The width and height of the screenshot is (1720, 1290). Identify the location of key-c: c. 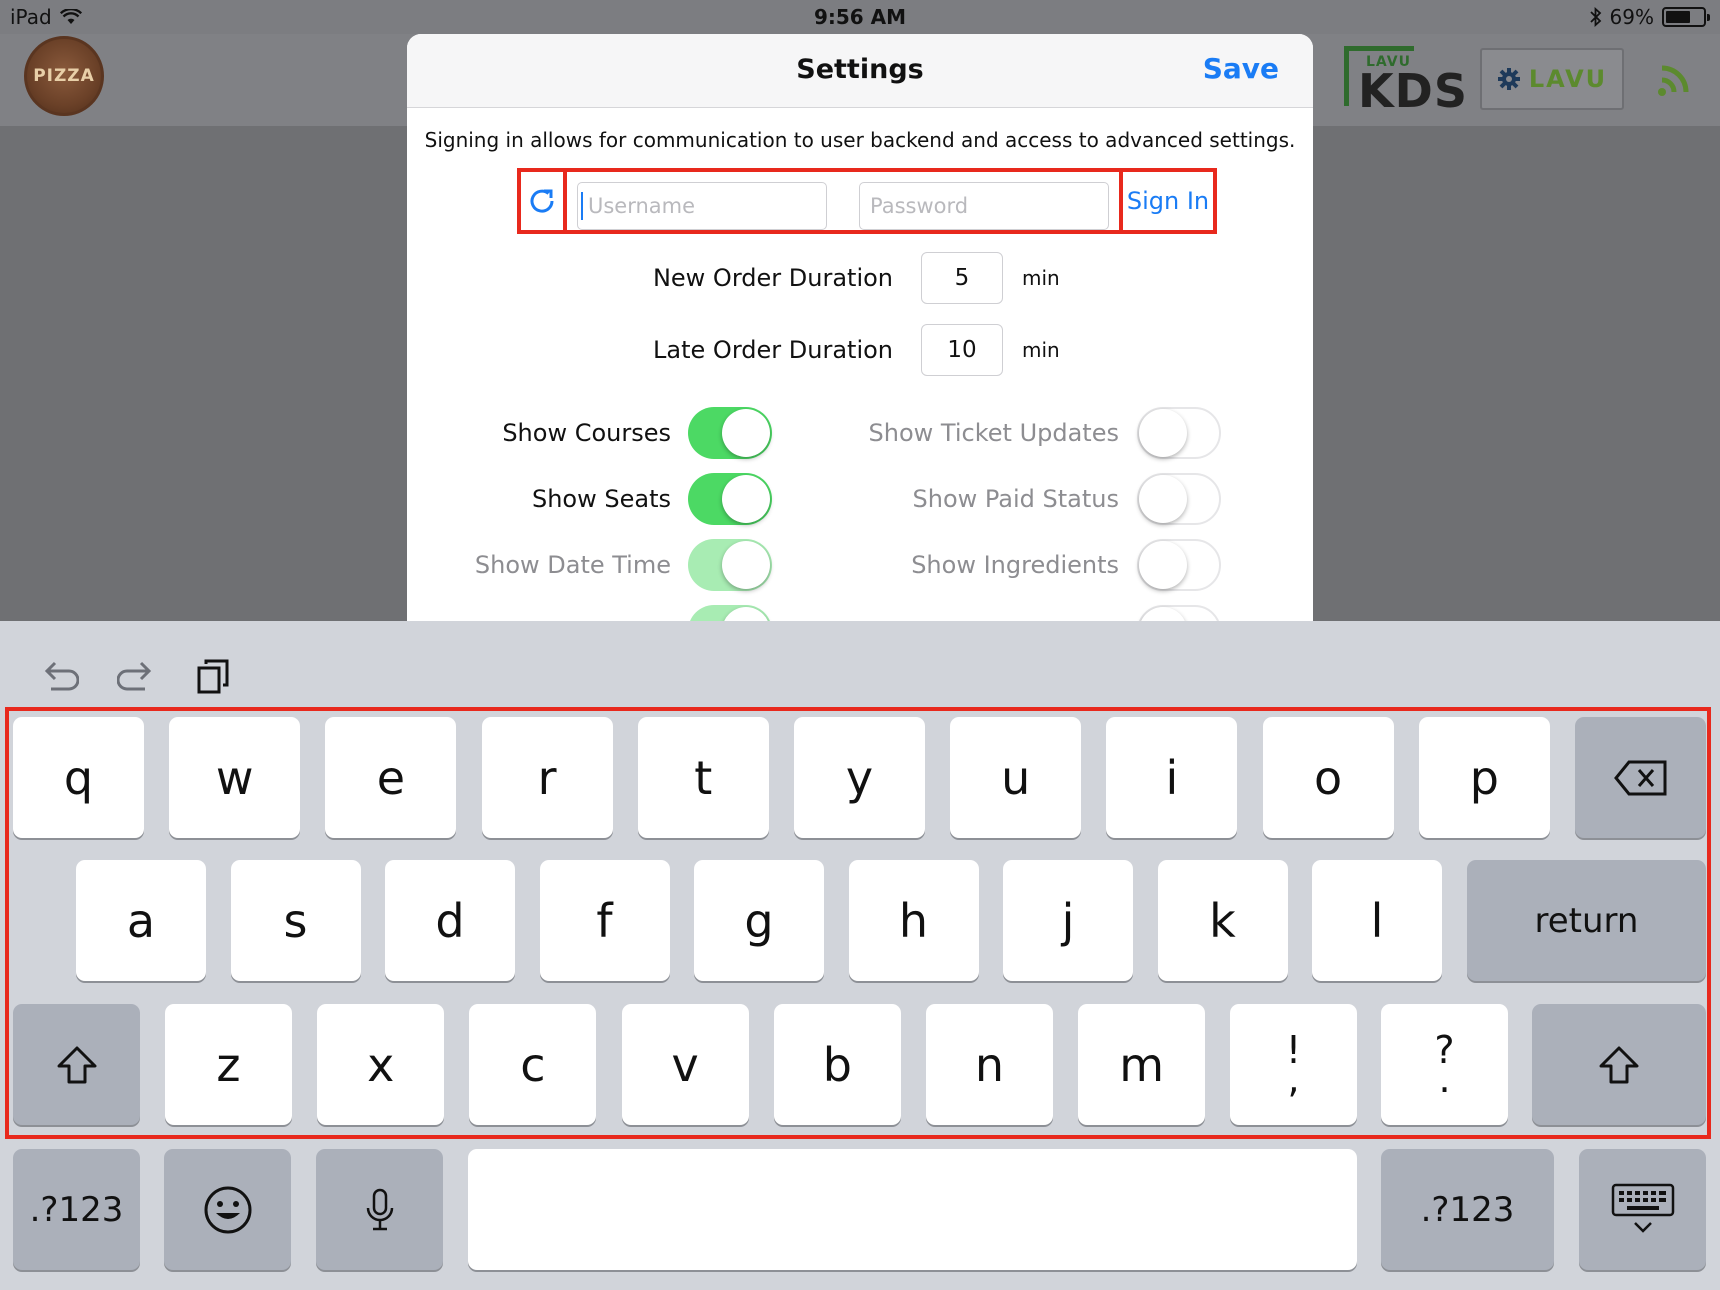
(533, 1064).